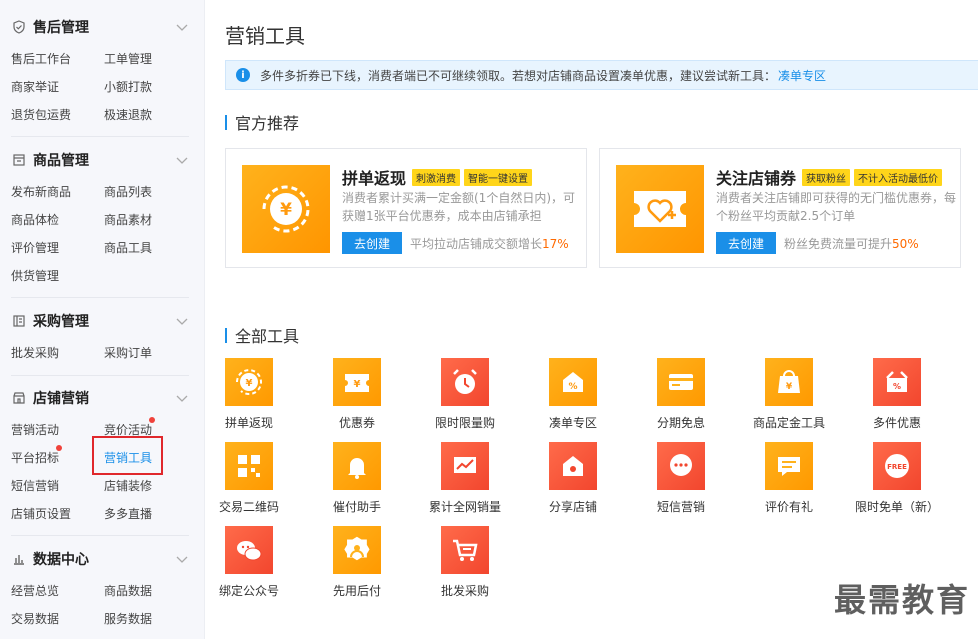 The width and height of the screenshot is (978, 639). Describe the element at coordinates (128, 618) in the screenshot. I see `sidebar-item: 服务数据` at that location.